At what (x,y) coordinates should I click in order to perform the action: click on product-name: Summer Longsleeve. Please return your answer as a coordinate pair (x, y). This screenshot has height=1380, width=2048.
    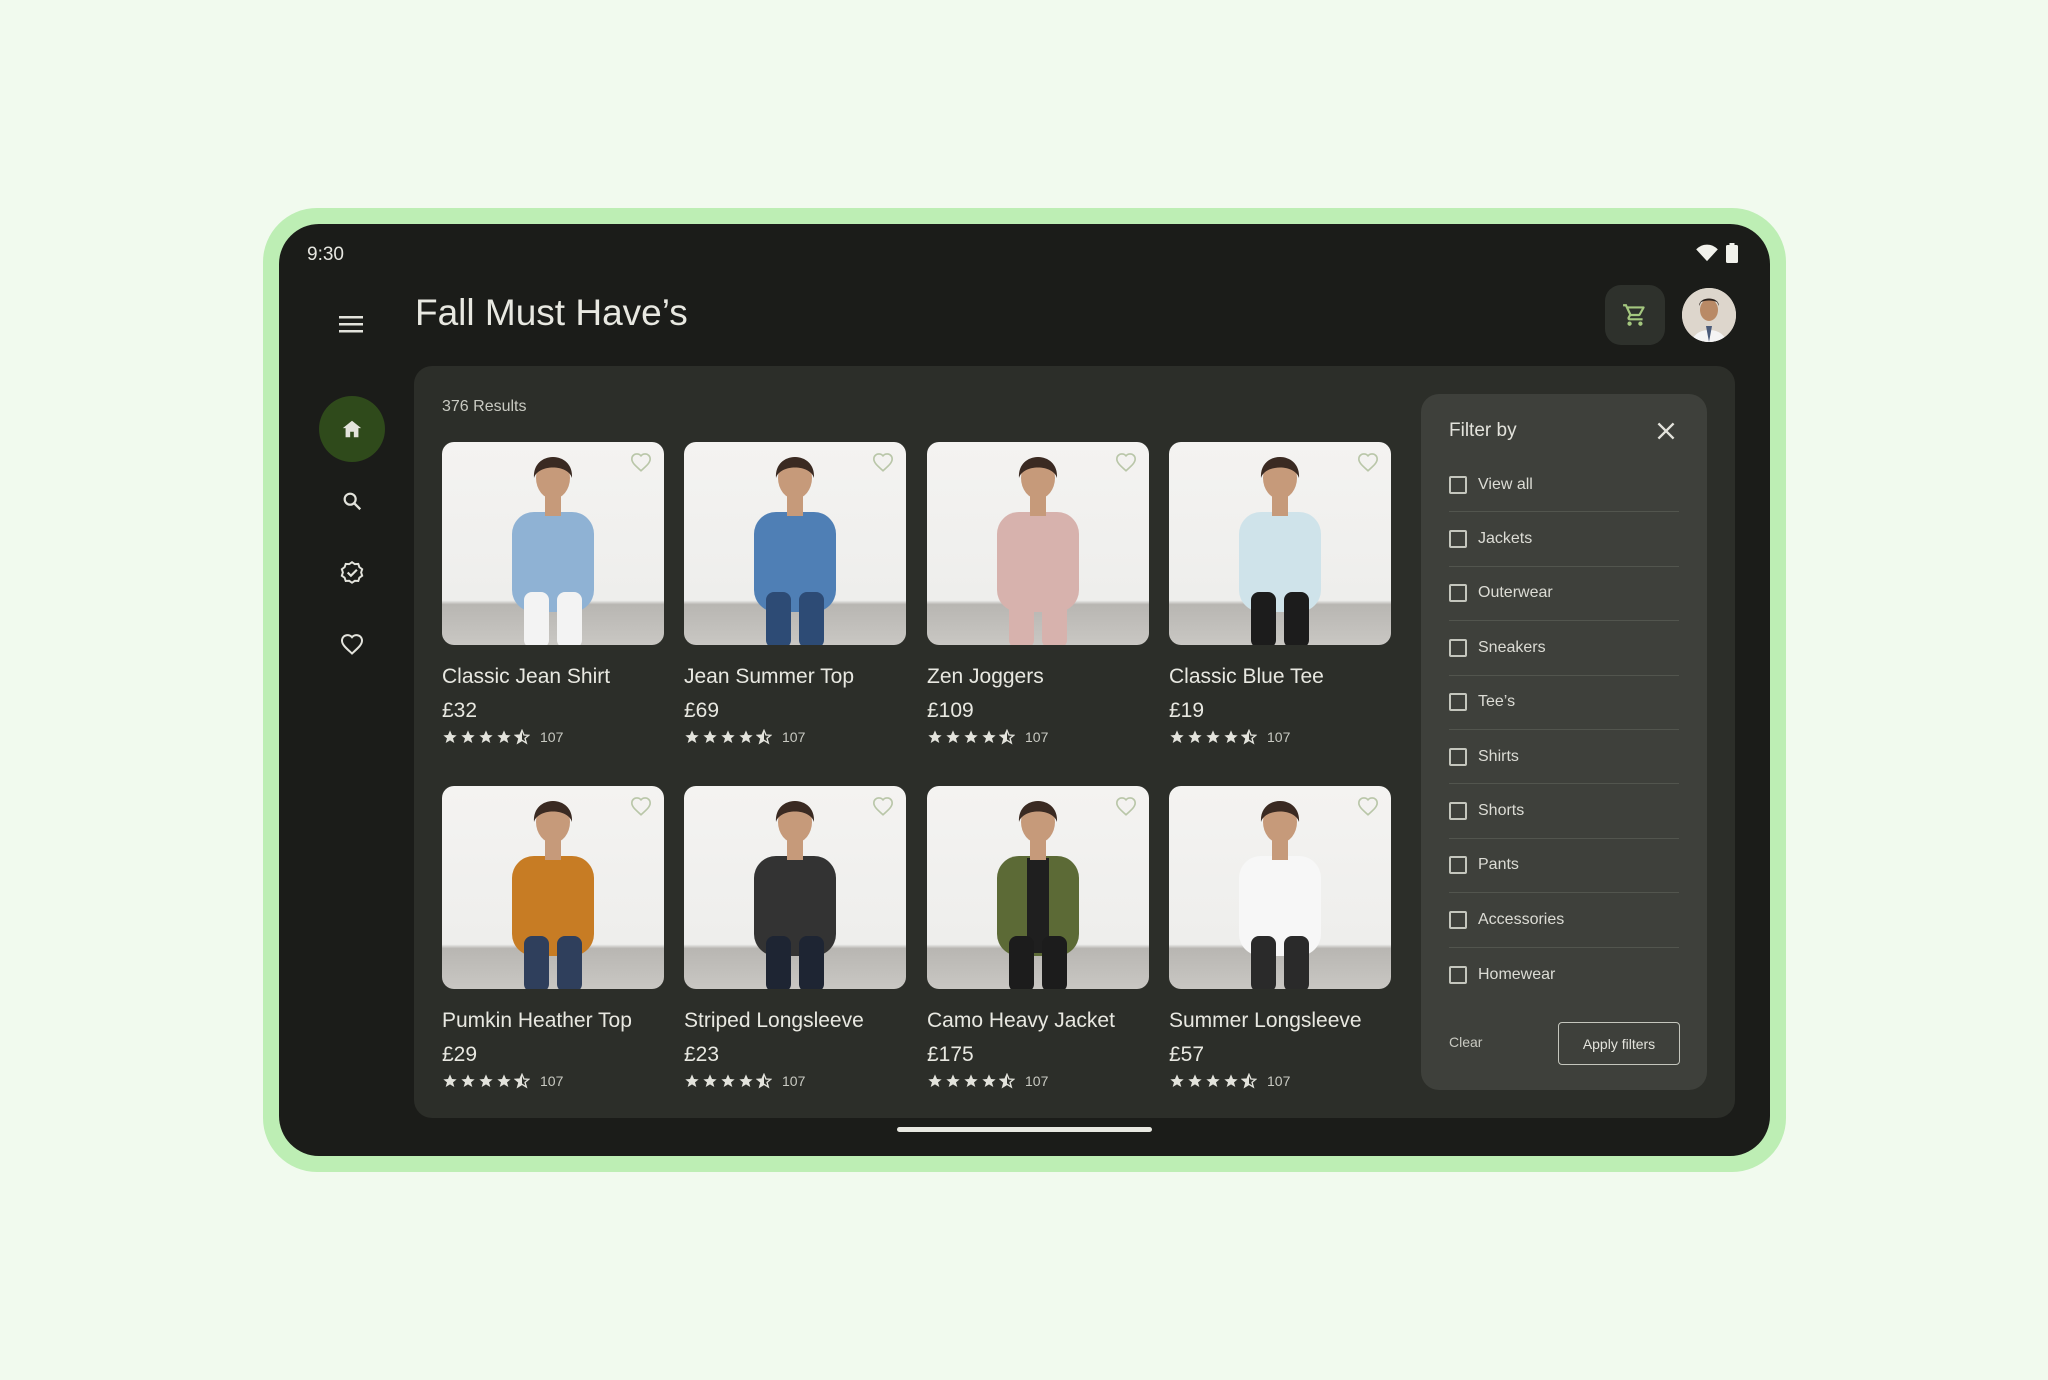
    Looking at the image, I should click on (1280, 1021).